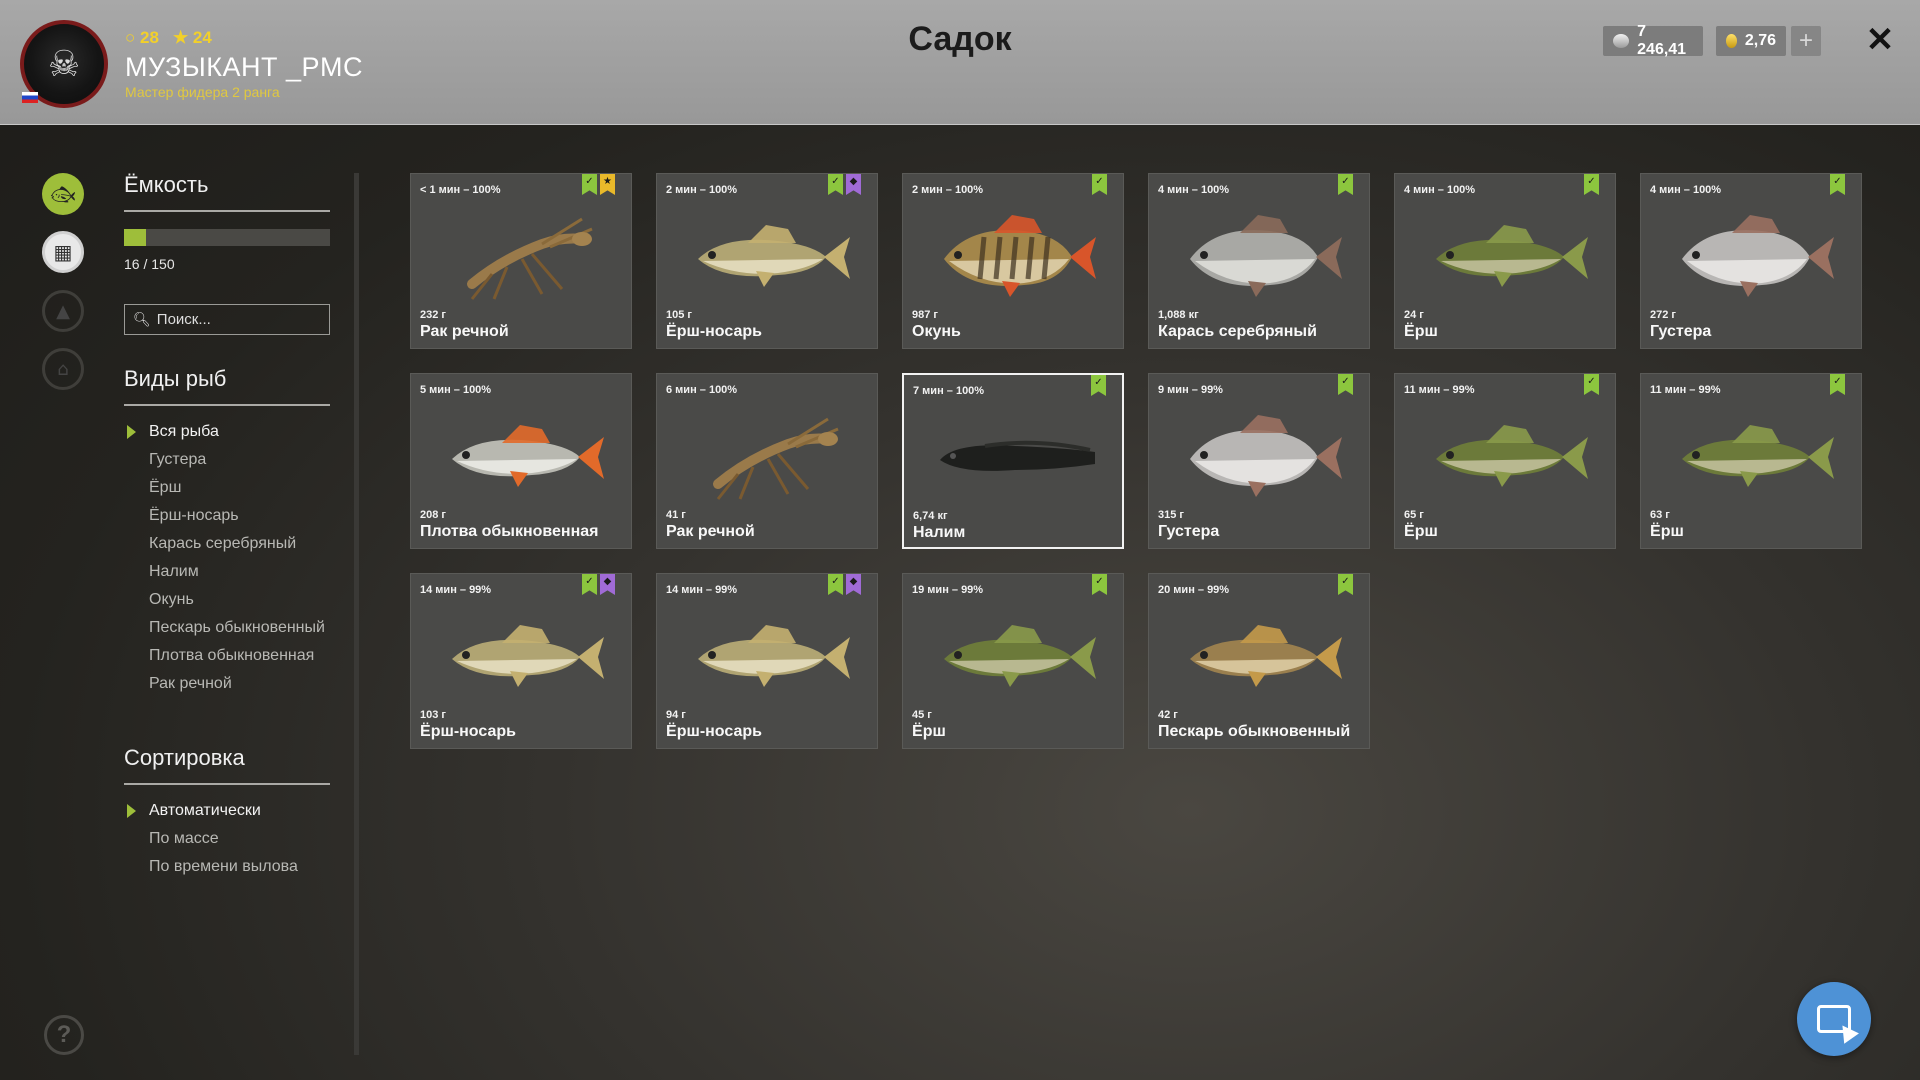 Image resolution: width=1920 pixels, height=1080 pixels. What do you see at coordinates (237, 460) in the screenshot?
I see `species-filter-item: Густера` at bounding box center [237, 460].